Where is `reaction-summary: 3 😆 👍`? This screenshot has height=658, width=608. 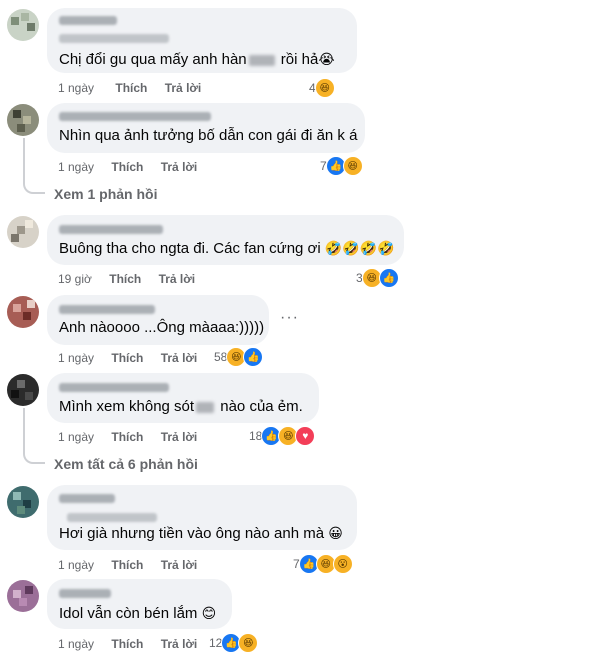
reaction-summary: 3 😆 👍 is located at coordinates (377, 278).